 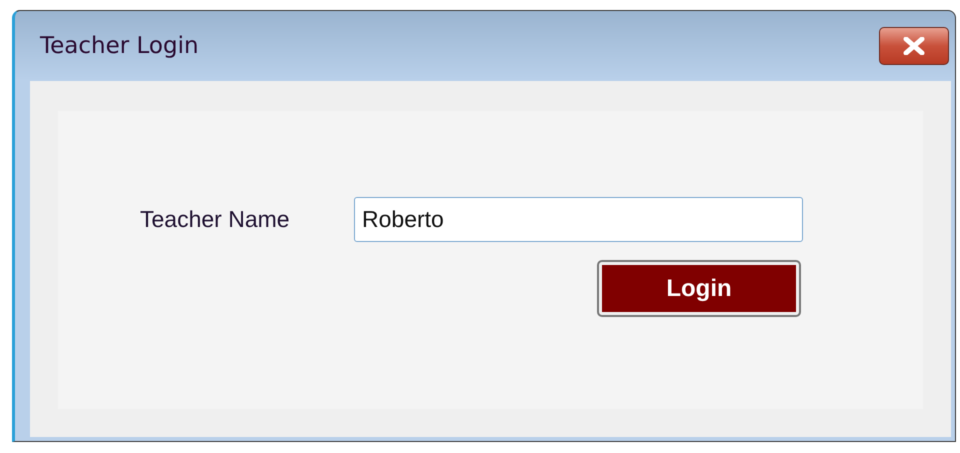 I want to click on field-label: Teacher Name, so click(x=215, y=219).